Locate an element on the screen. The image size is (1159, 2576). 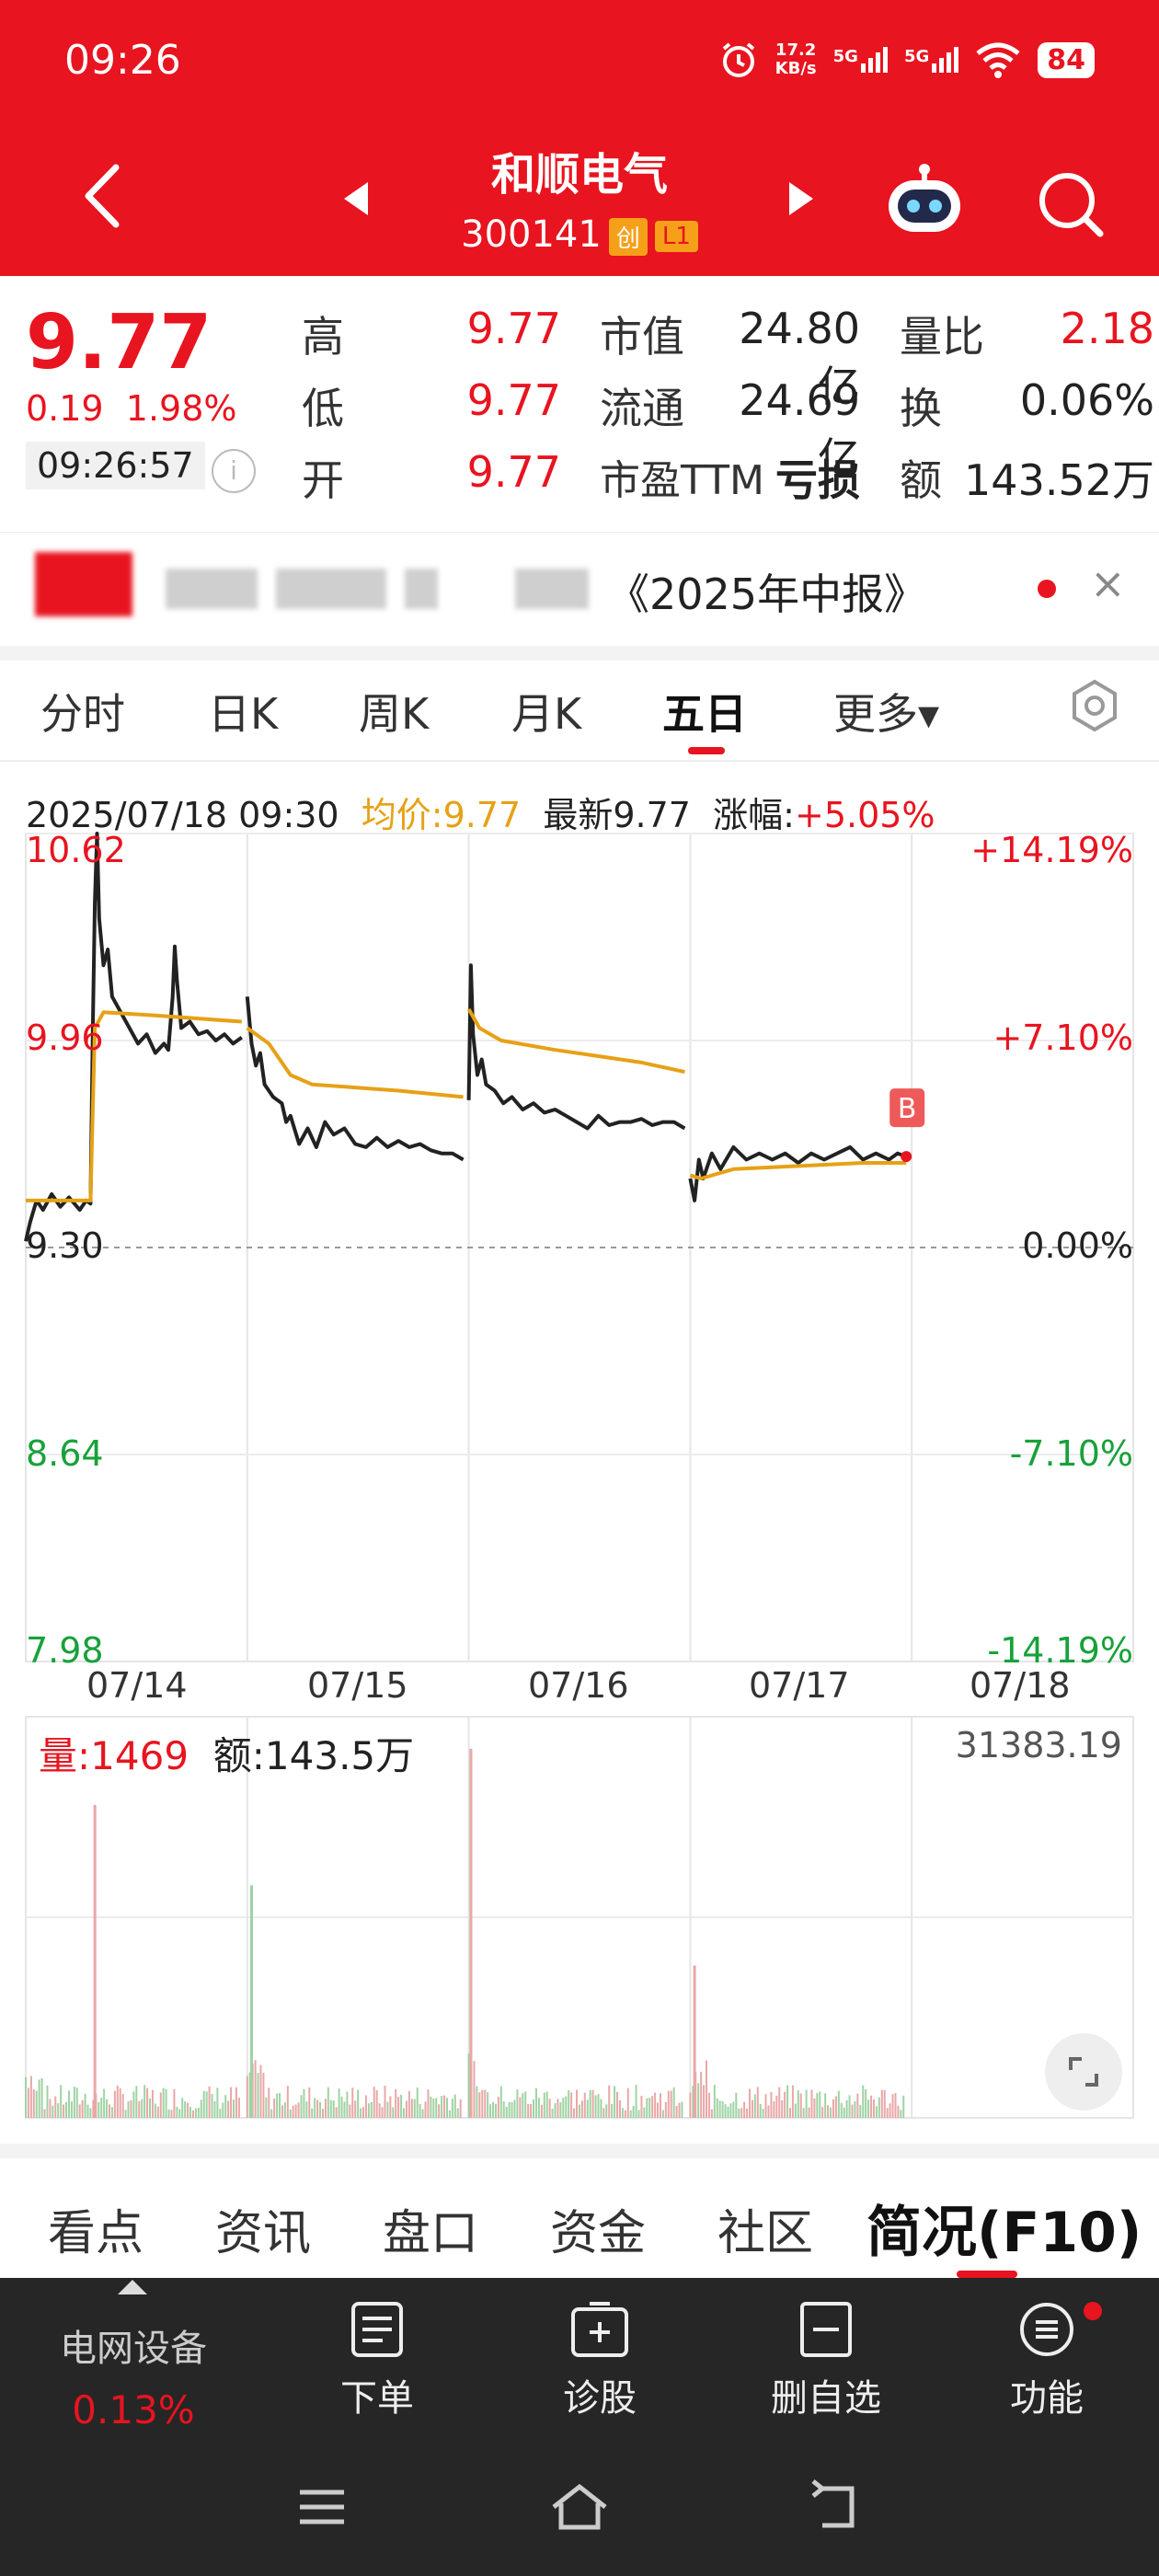
battery-level: 84 is located at coordinates (1066, 59).